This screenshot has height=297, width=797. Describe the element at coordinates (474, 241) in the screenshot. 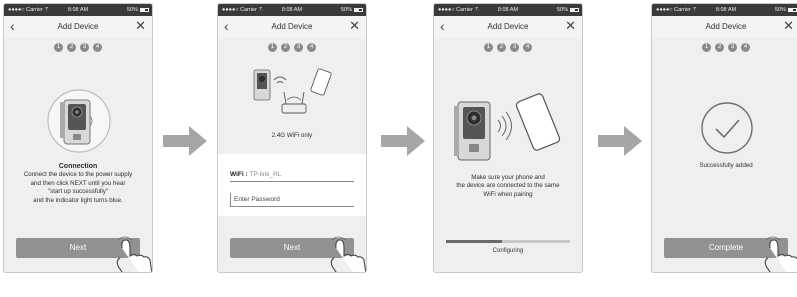

I see `progress-fill` at that location.